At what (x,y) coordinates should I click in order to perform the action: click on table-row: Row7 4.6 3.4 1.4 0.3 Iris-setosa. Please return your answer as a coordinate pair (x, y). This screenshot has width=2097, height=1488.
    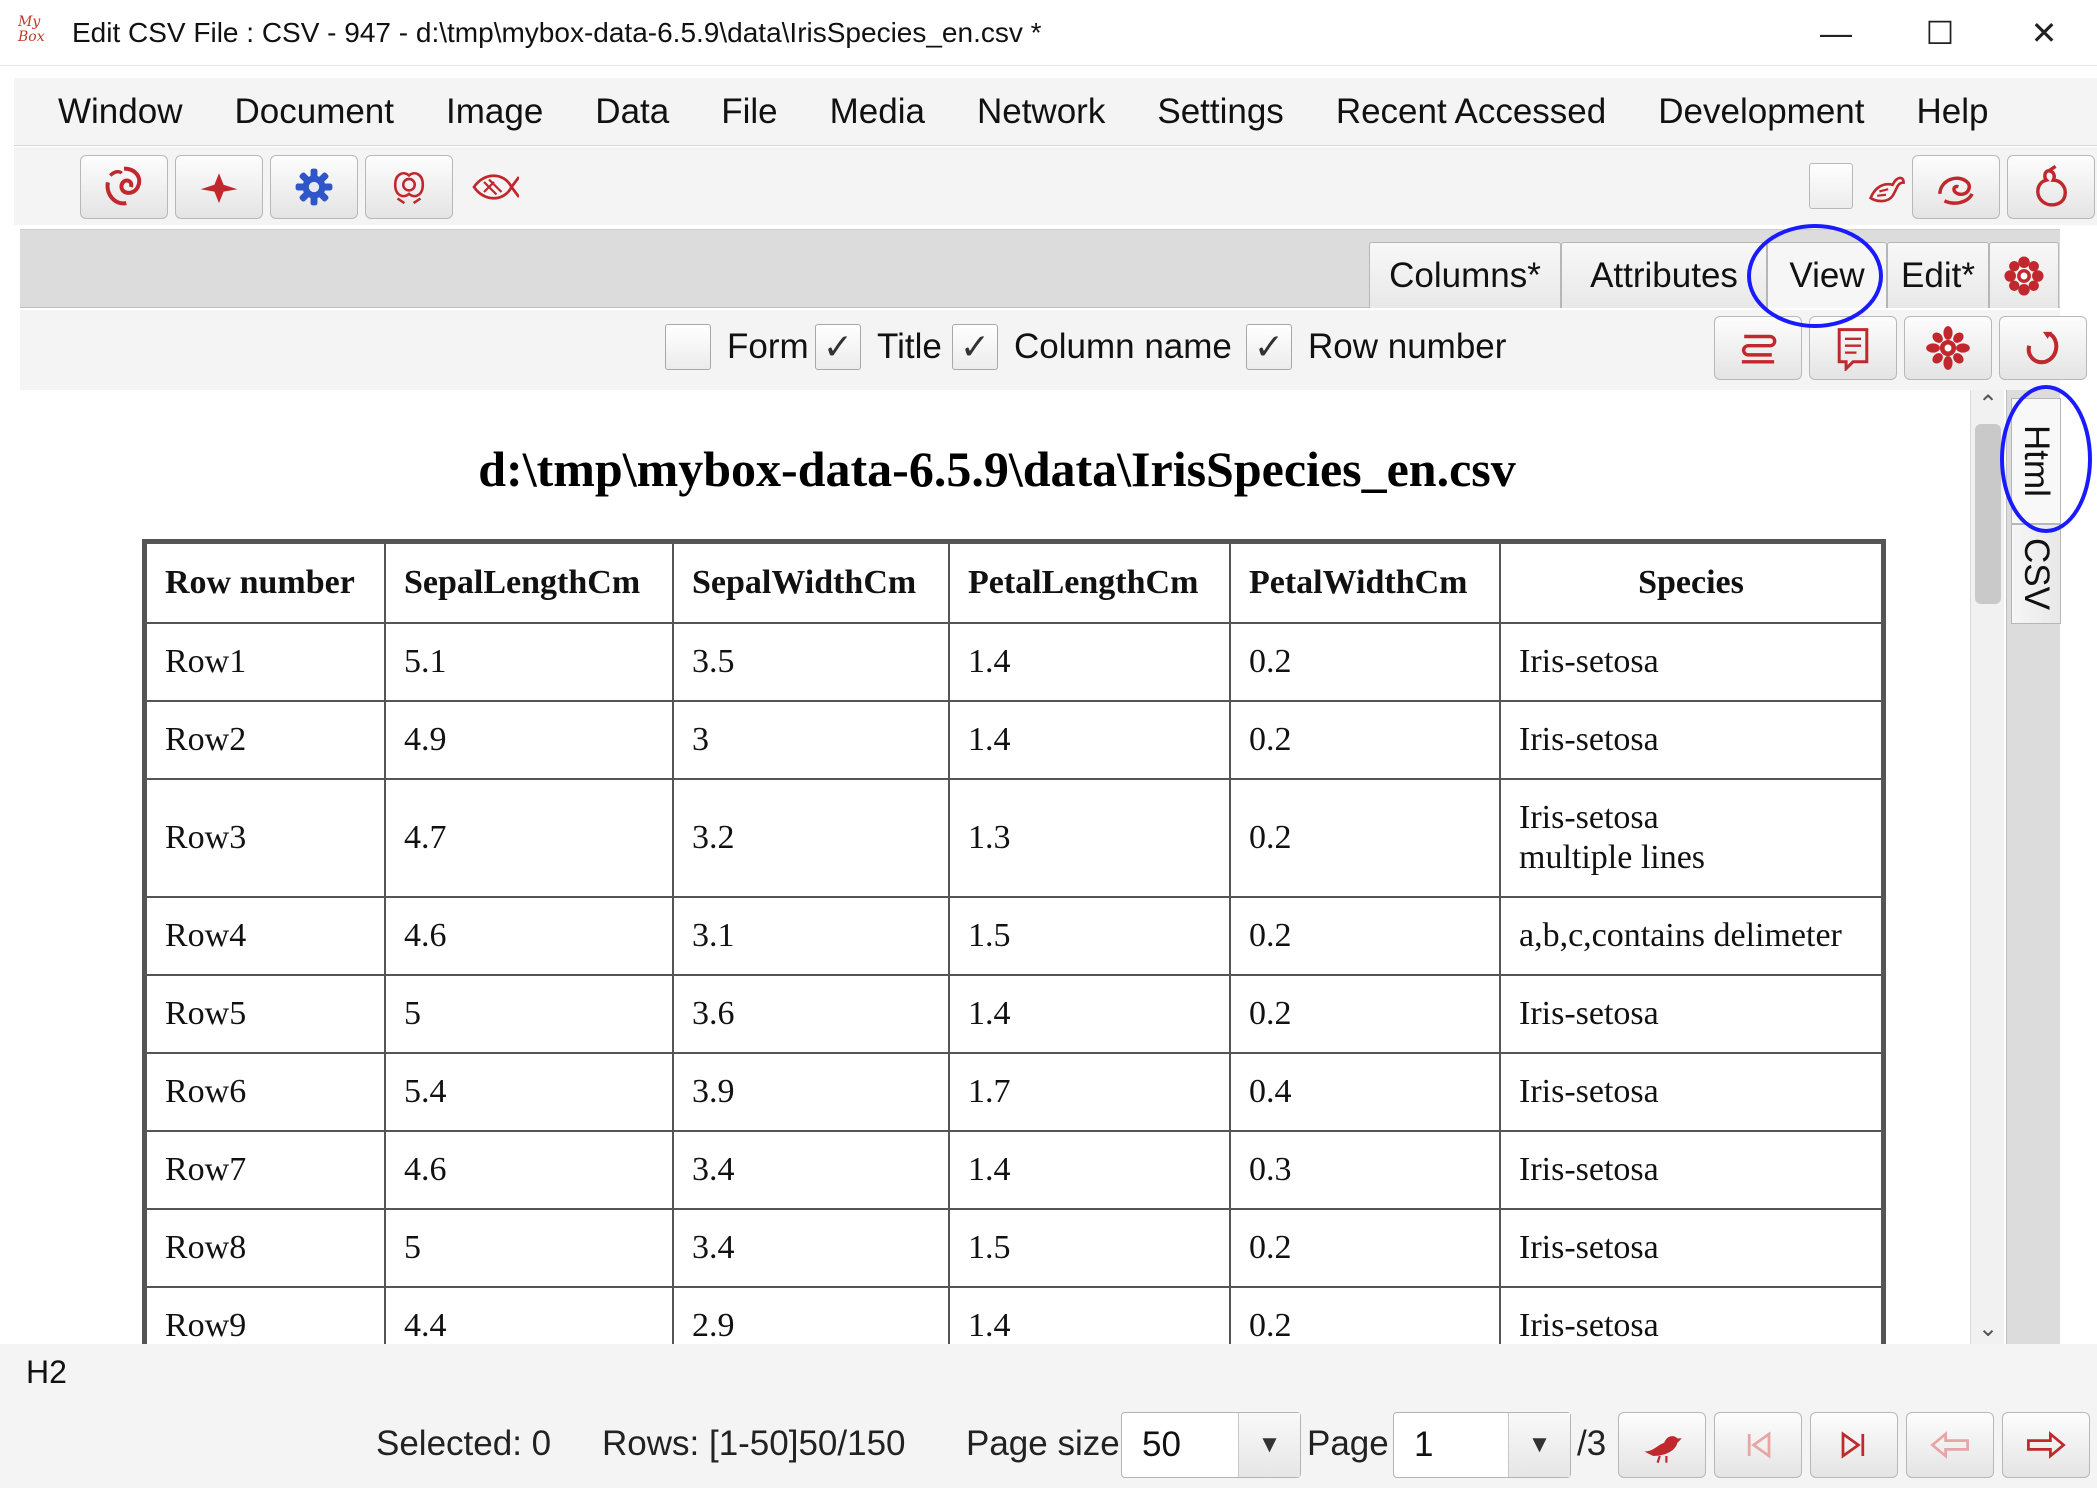
    Looking at the image, I should click on (1014, 1170).